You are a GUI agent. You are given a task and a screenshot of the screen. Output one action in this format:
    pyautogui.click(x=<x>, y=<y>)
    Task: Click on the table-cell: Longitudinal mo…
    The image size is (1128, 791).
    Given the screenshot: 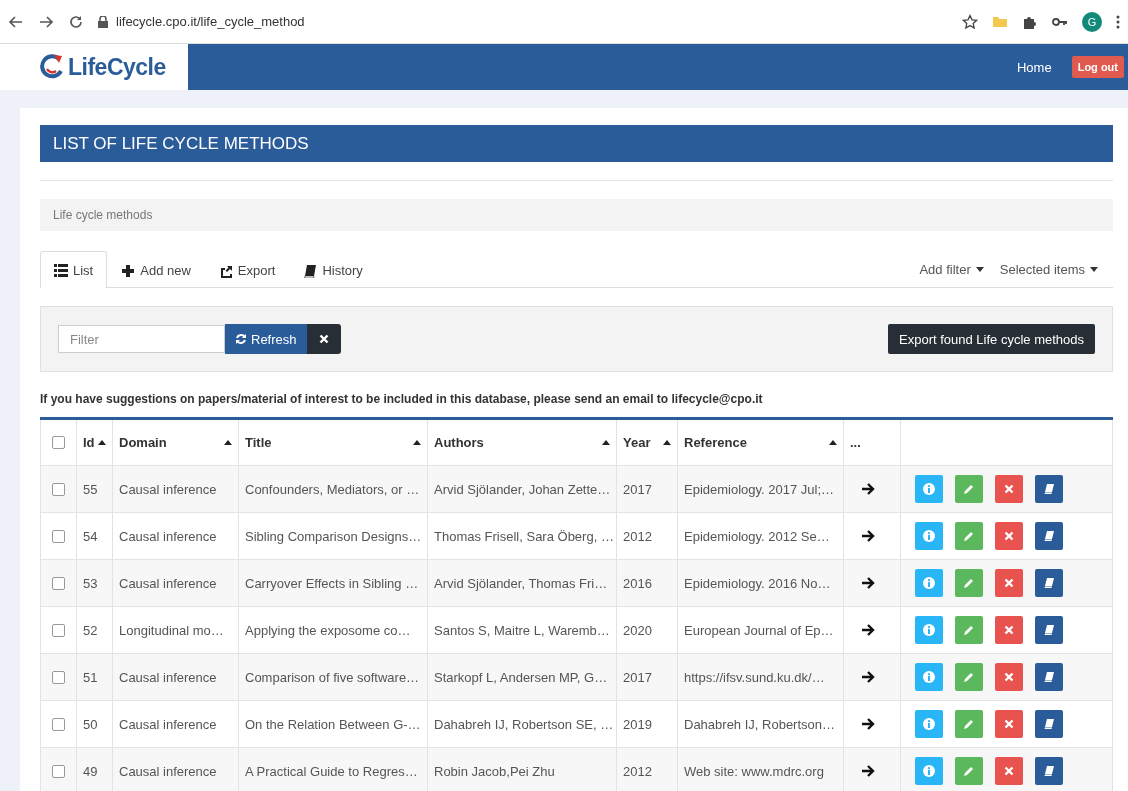 What is the action you would take?
    pyautogui.click(x=171, y=630)
    